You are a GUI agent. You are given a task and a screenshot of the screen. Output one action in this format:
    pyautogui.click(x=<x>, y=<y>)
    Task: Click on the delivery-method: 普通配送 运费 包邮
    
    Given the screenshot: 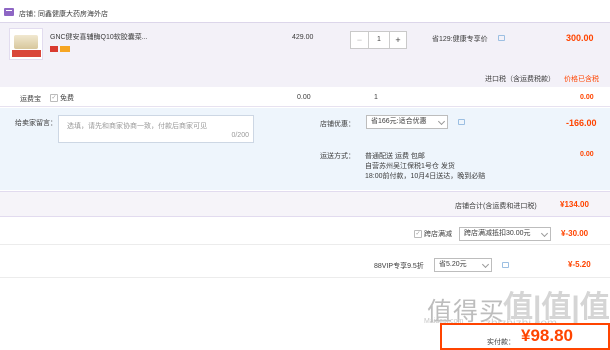 What is the action you would take?
    pyautogui.click(x=395, y=156)
    